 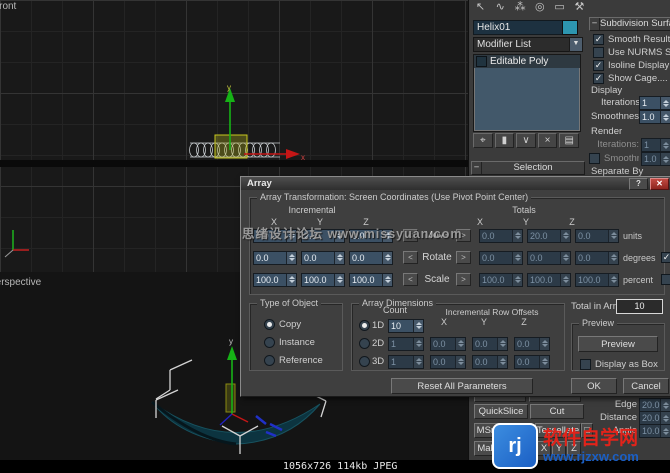 What do you see at coordinates (269, 342) in the screenshot?
I see `instance-radio` at bounding box center [269, 342].